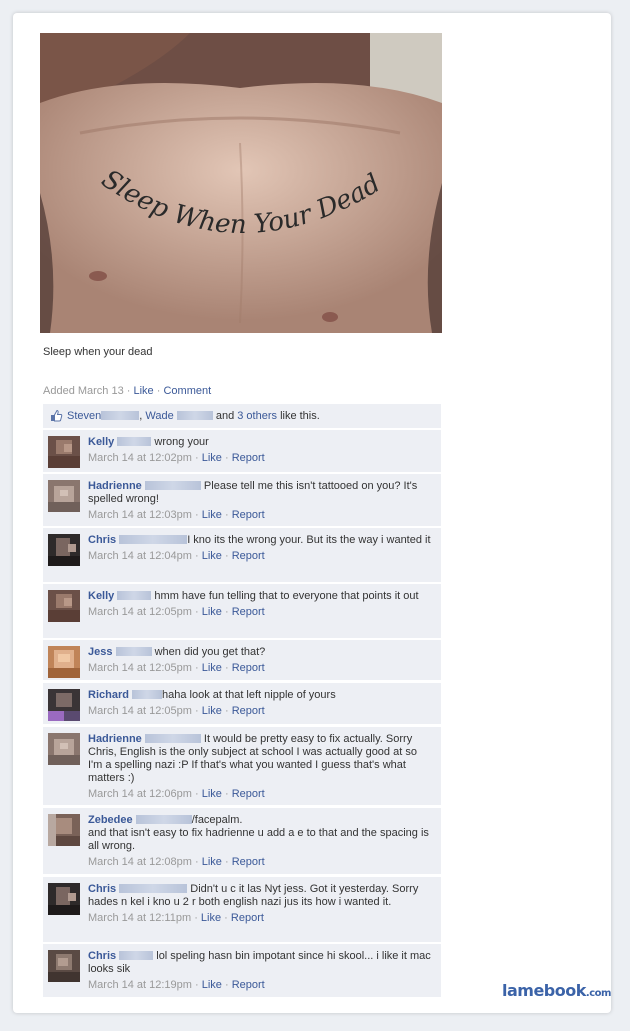  Describe the element at coordinates (110, 820) in the screenshot. I see `comment-author: Zebedee` at that location.